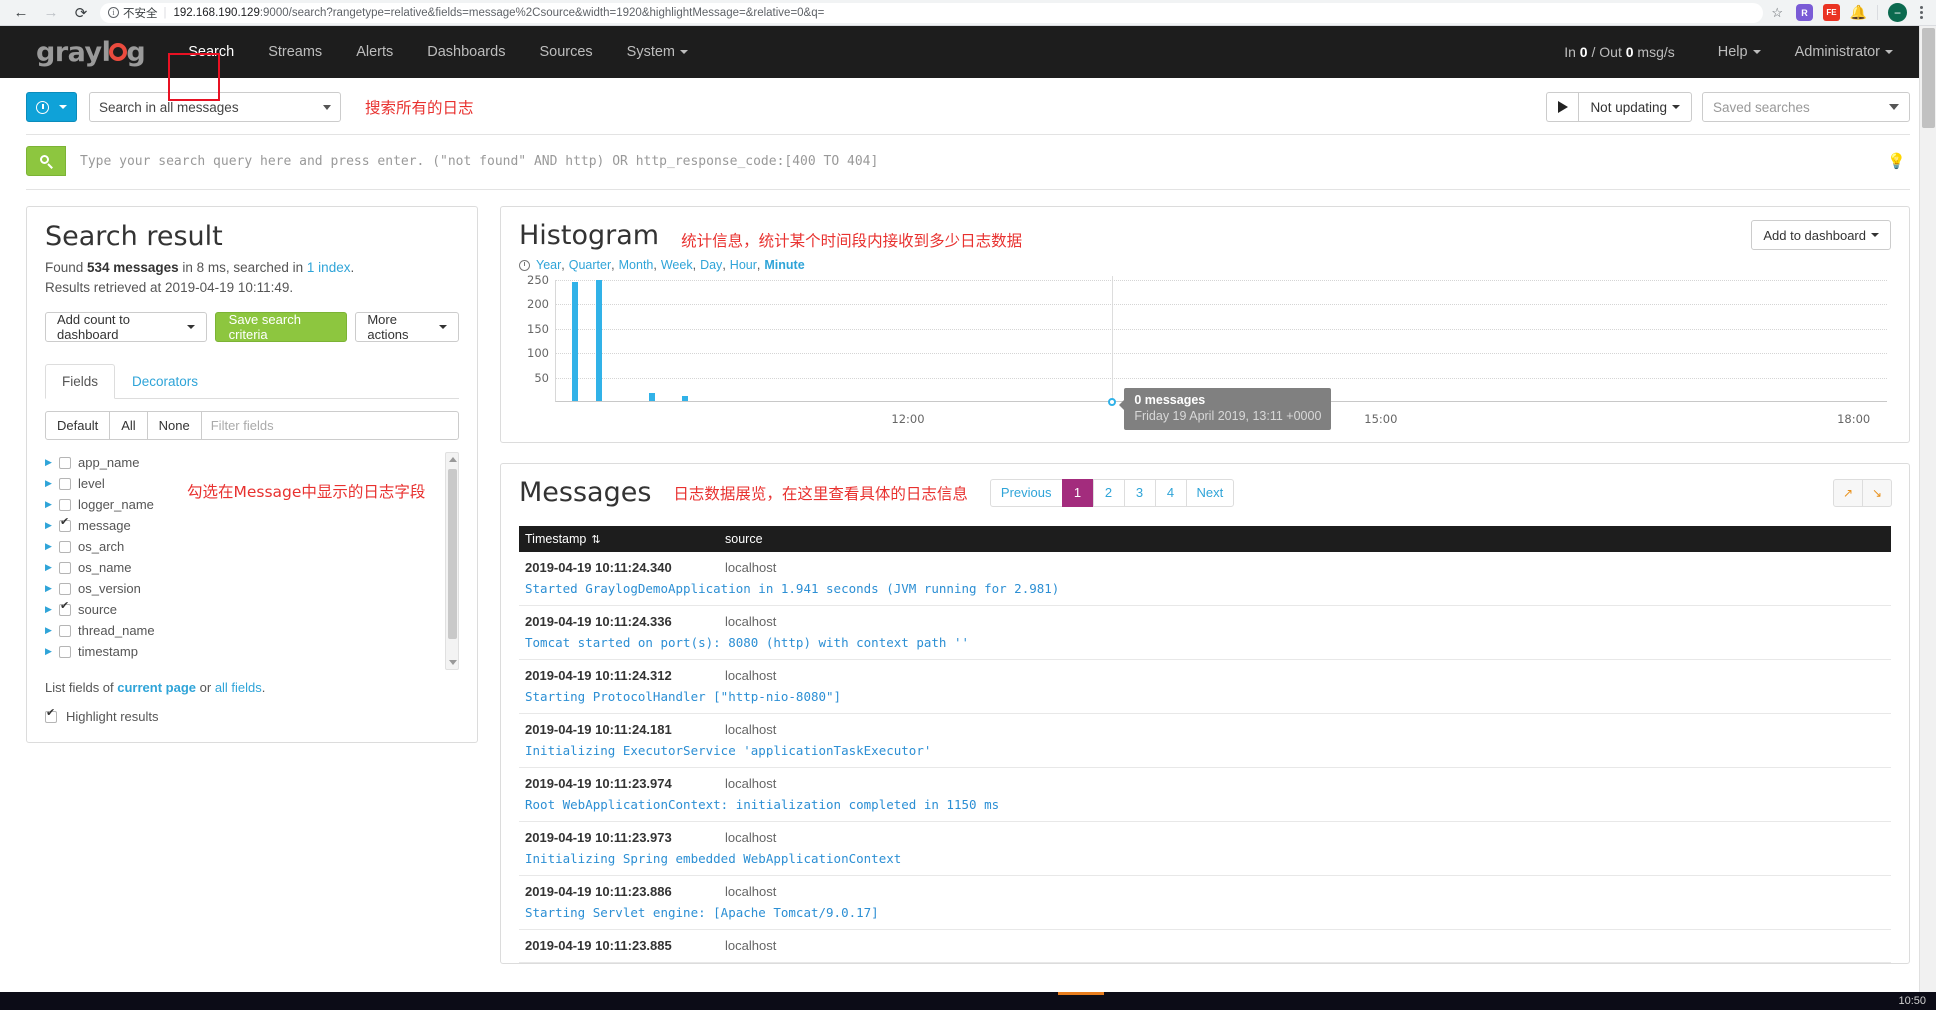  Describe the element at coordinates (174, 426) in the screenshot. I see `fields-none-button: None` at that location.